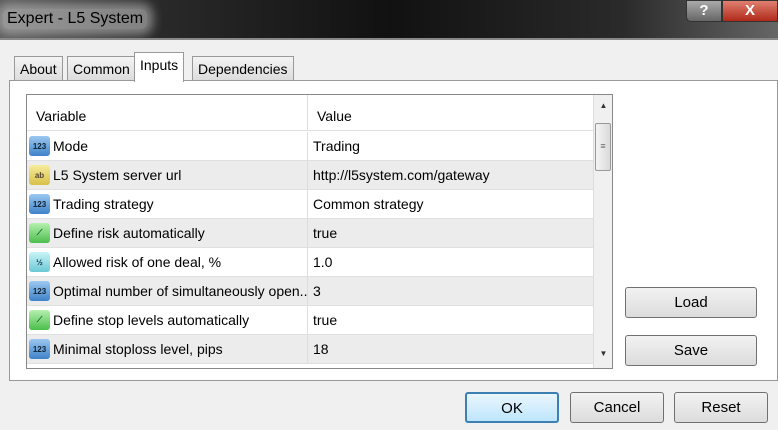  What do you see at coordinates (512, 407) in the screenshot?
I see `ok-button: OK` at bounding box center [512, 407].